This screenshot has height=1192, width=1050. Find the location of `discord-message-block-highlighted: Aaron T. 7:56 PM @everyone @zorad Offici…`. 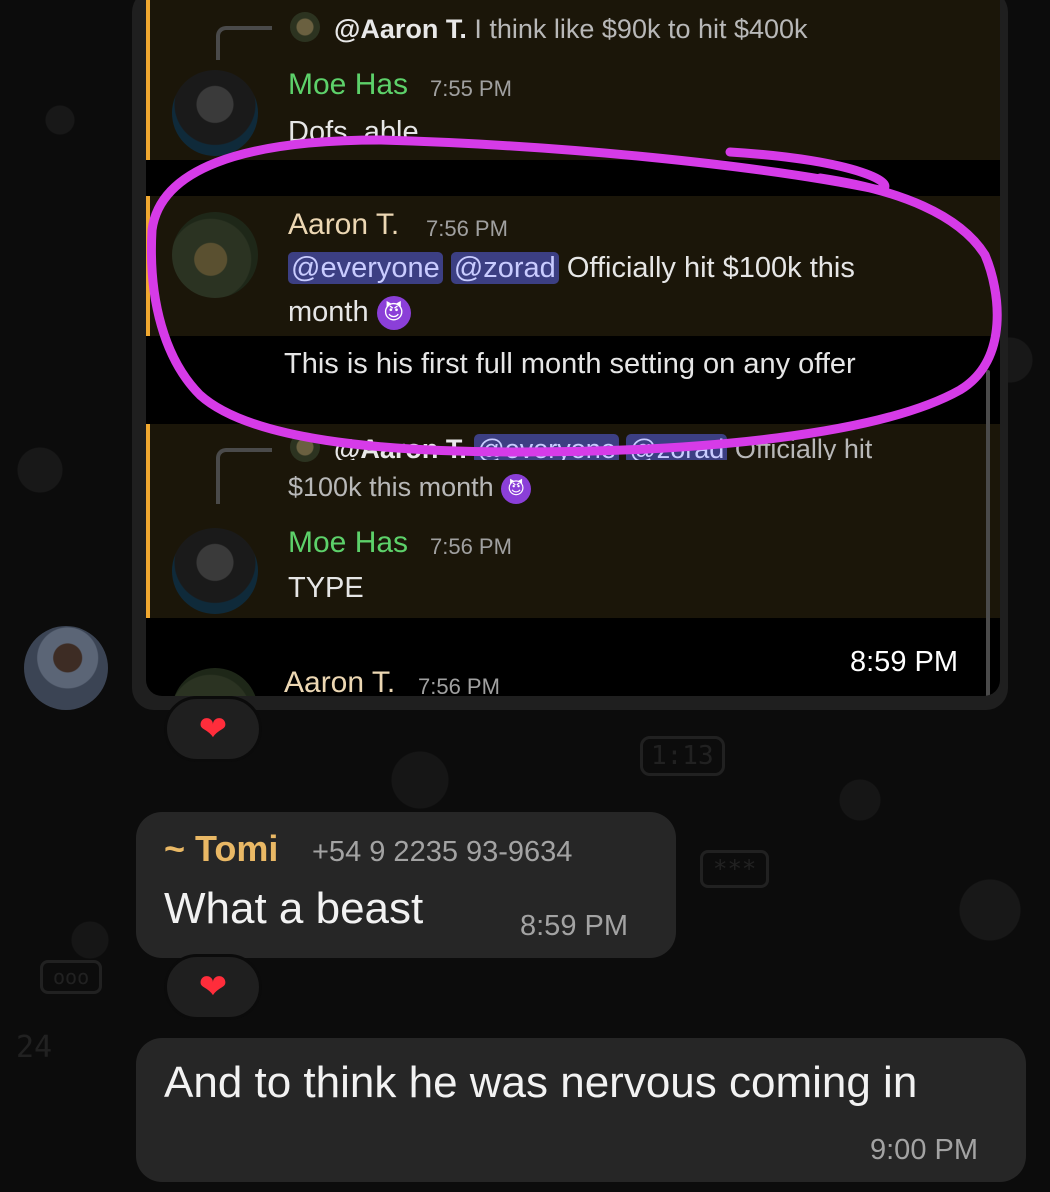

discord-message-block-highlighted: Aaron T. 7:56 PM @everyone @zorad Offici… is located at coordinates (573, 266).